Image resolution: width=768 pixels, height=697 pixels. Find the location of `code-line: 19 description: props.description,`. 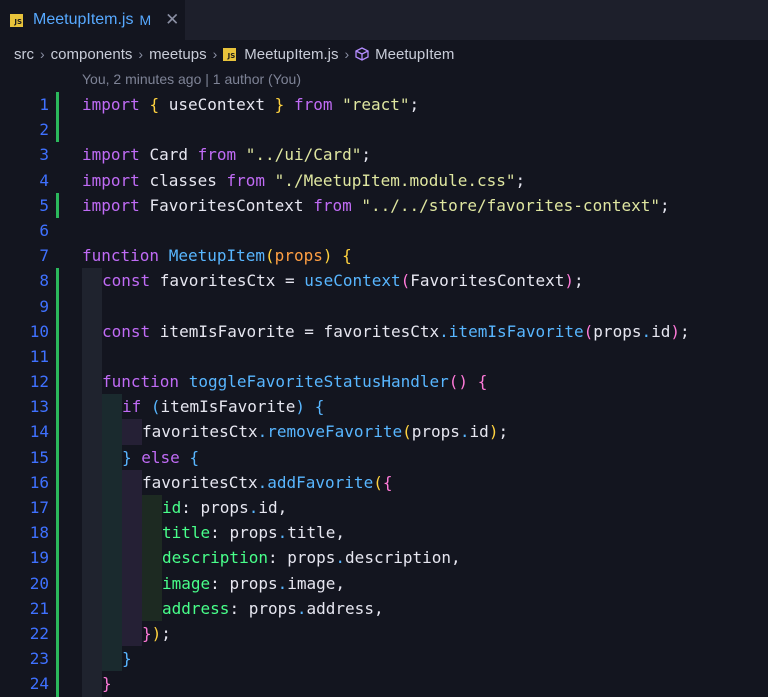

code-line: 19 description: props.description, is located at coordinates (384, 558).